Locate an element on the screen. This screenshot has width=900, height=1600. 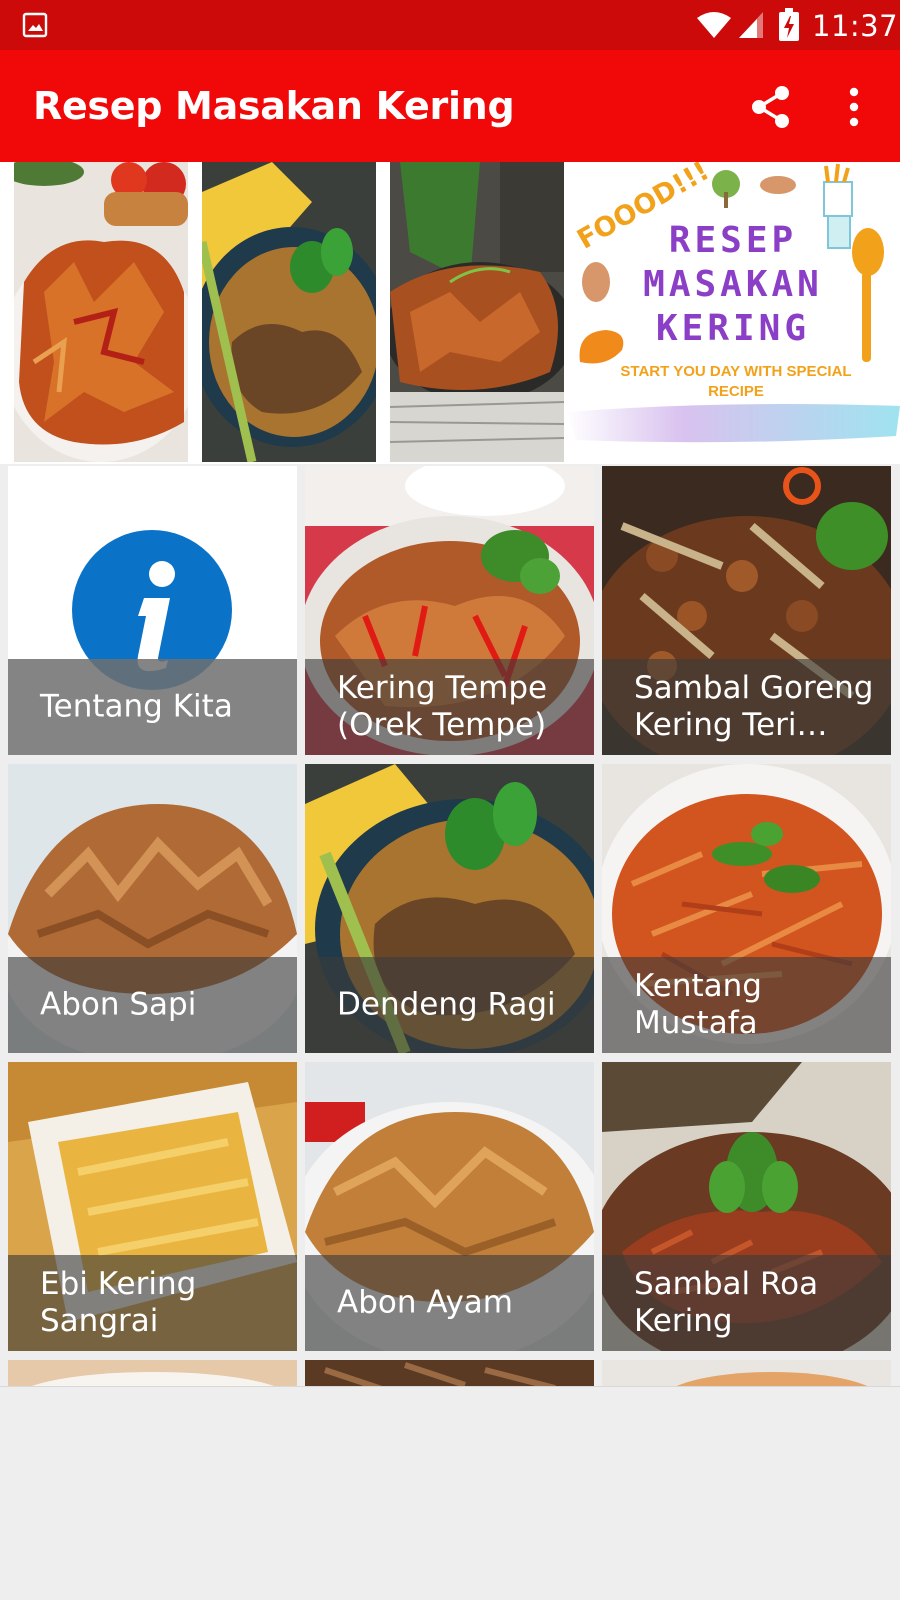
share-icon is located at coordinates (771, 107).